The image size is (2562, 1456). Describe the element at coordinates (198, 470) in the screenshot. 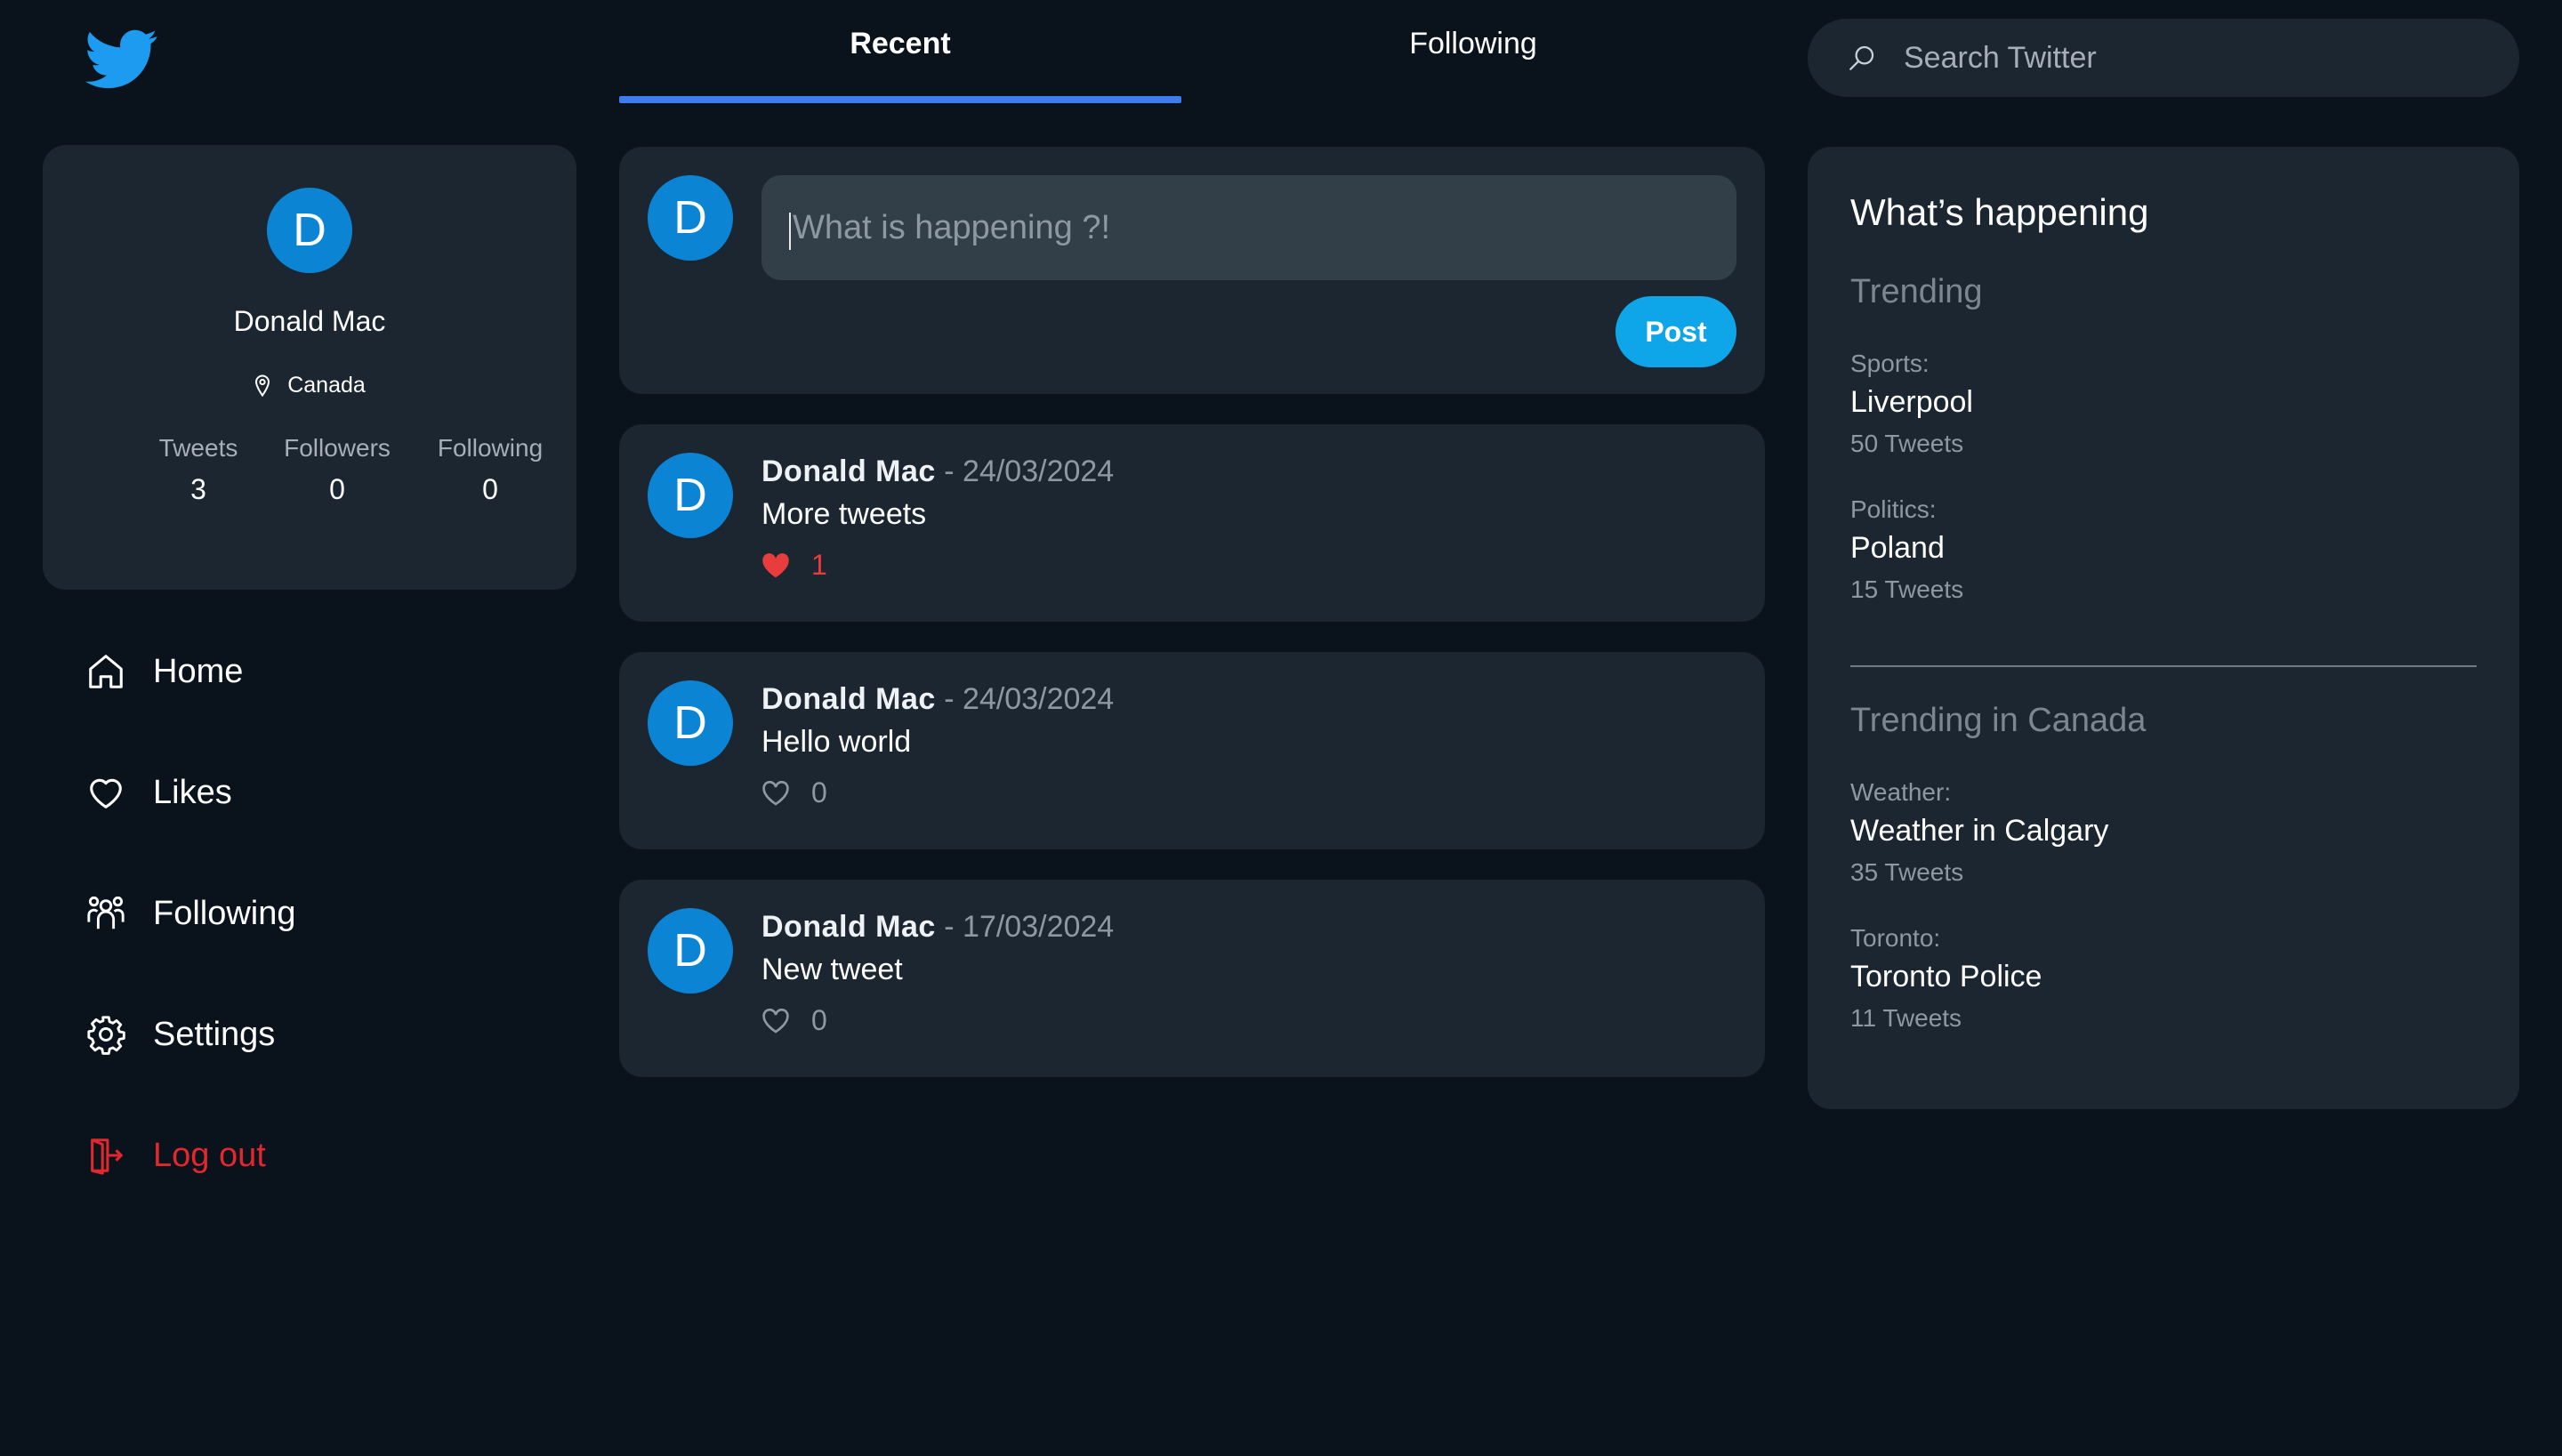

I see `stat-tweets: Tweets 3` at that location.